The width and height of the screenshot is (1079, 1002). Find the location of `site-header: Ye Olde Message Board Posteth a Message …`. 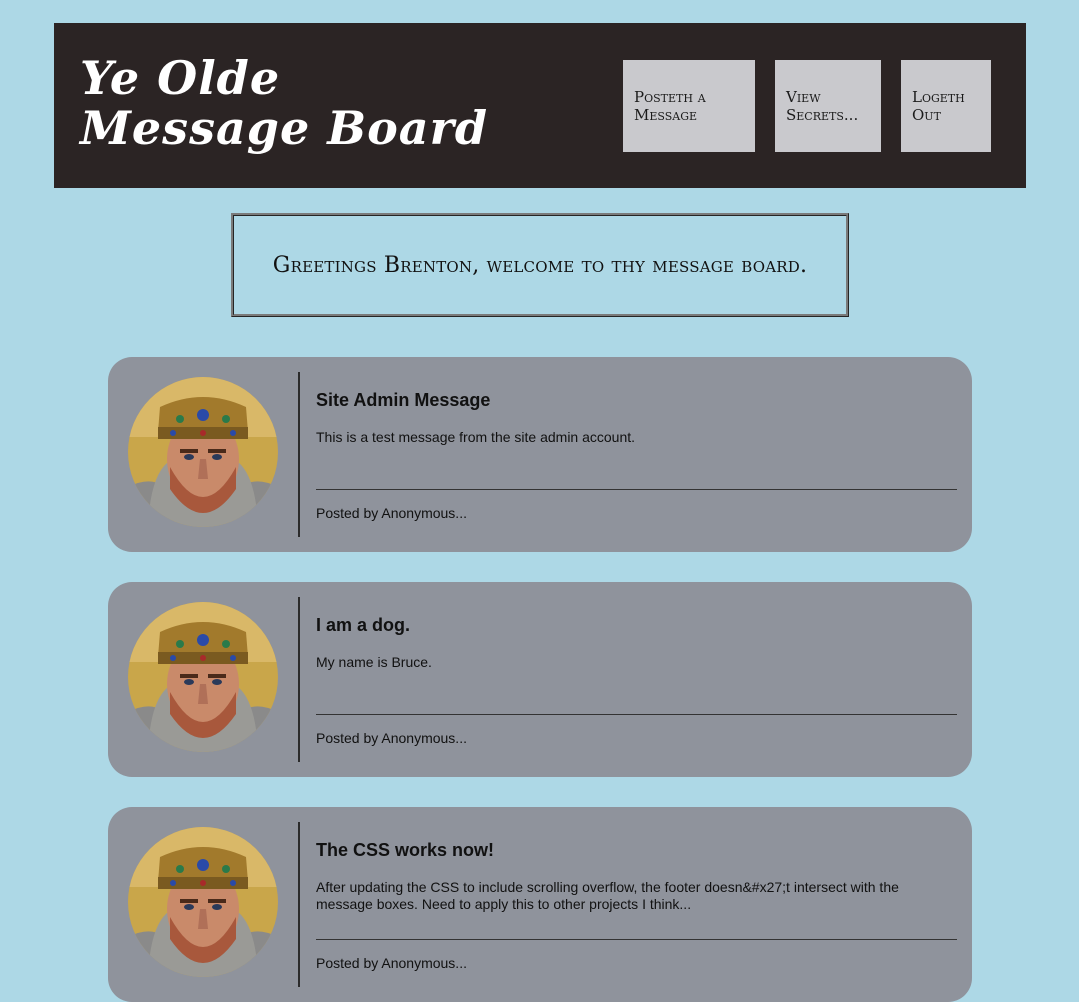

site-header: Ye Olde Message Board Posteth a Message … is located at coordinates (540, 105).